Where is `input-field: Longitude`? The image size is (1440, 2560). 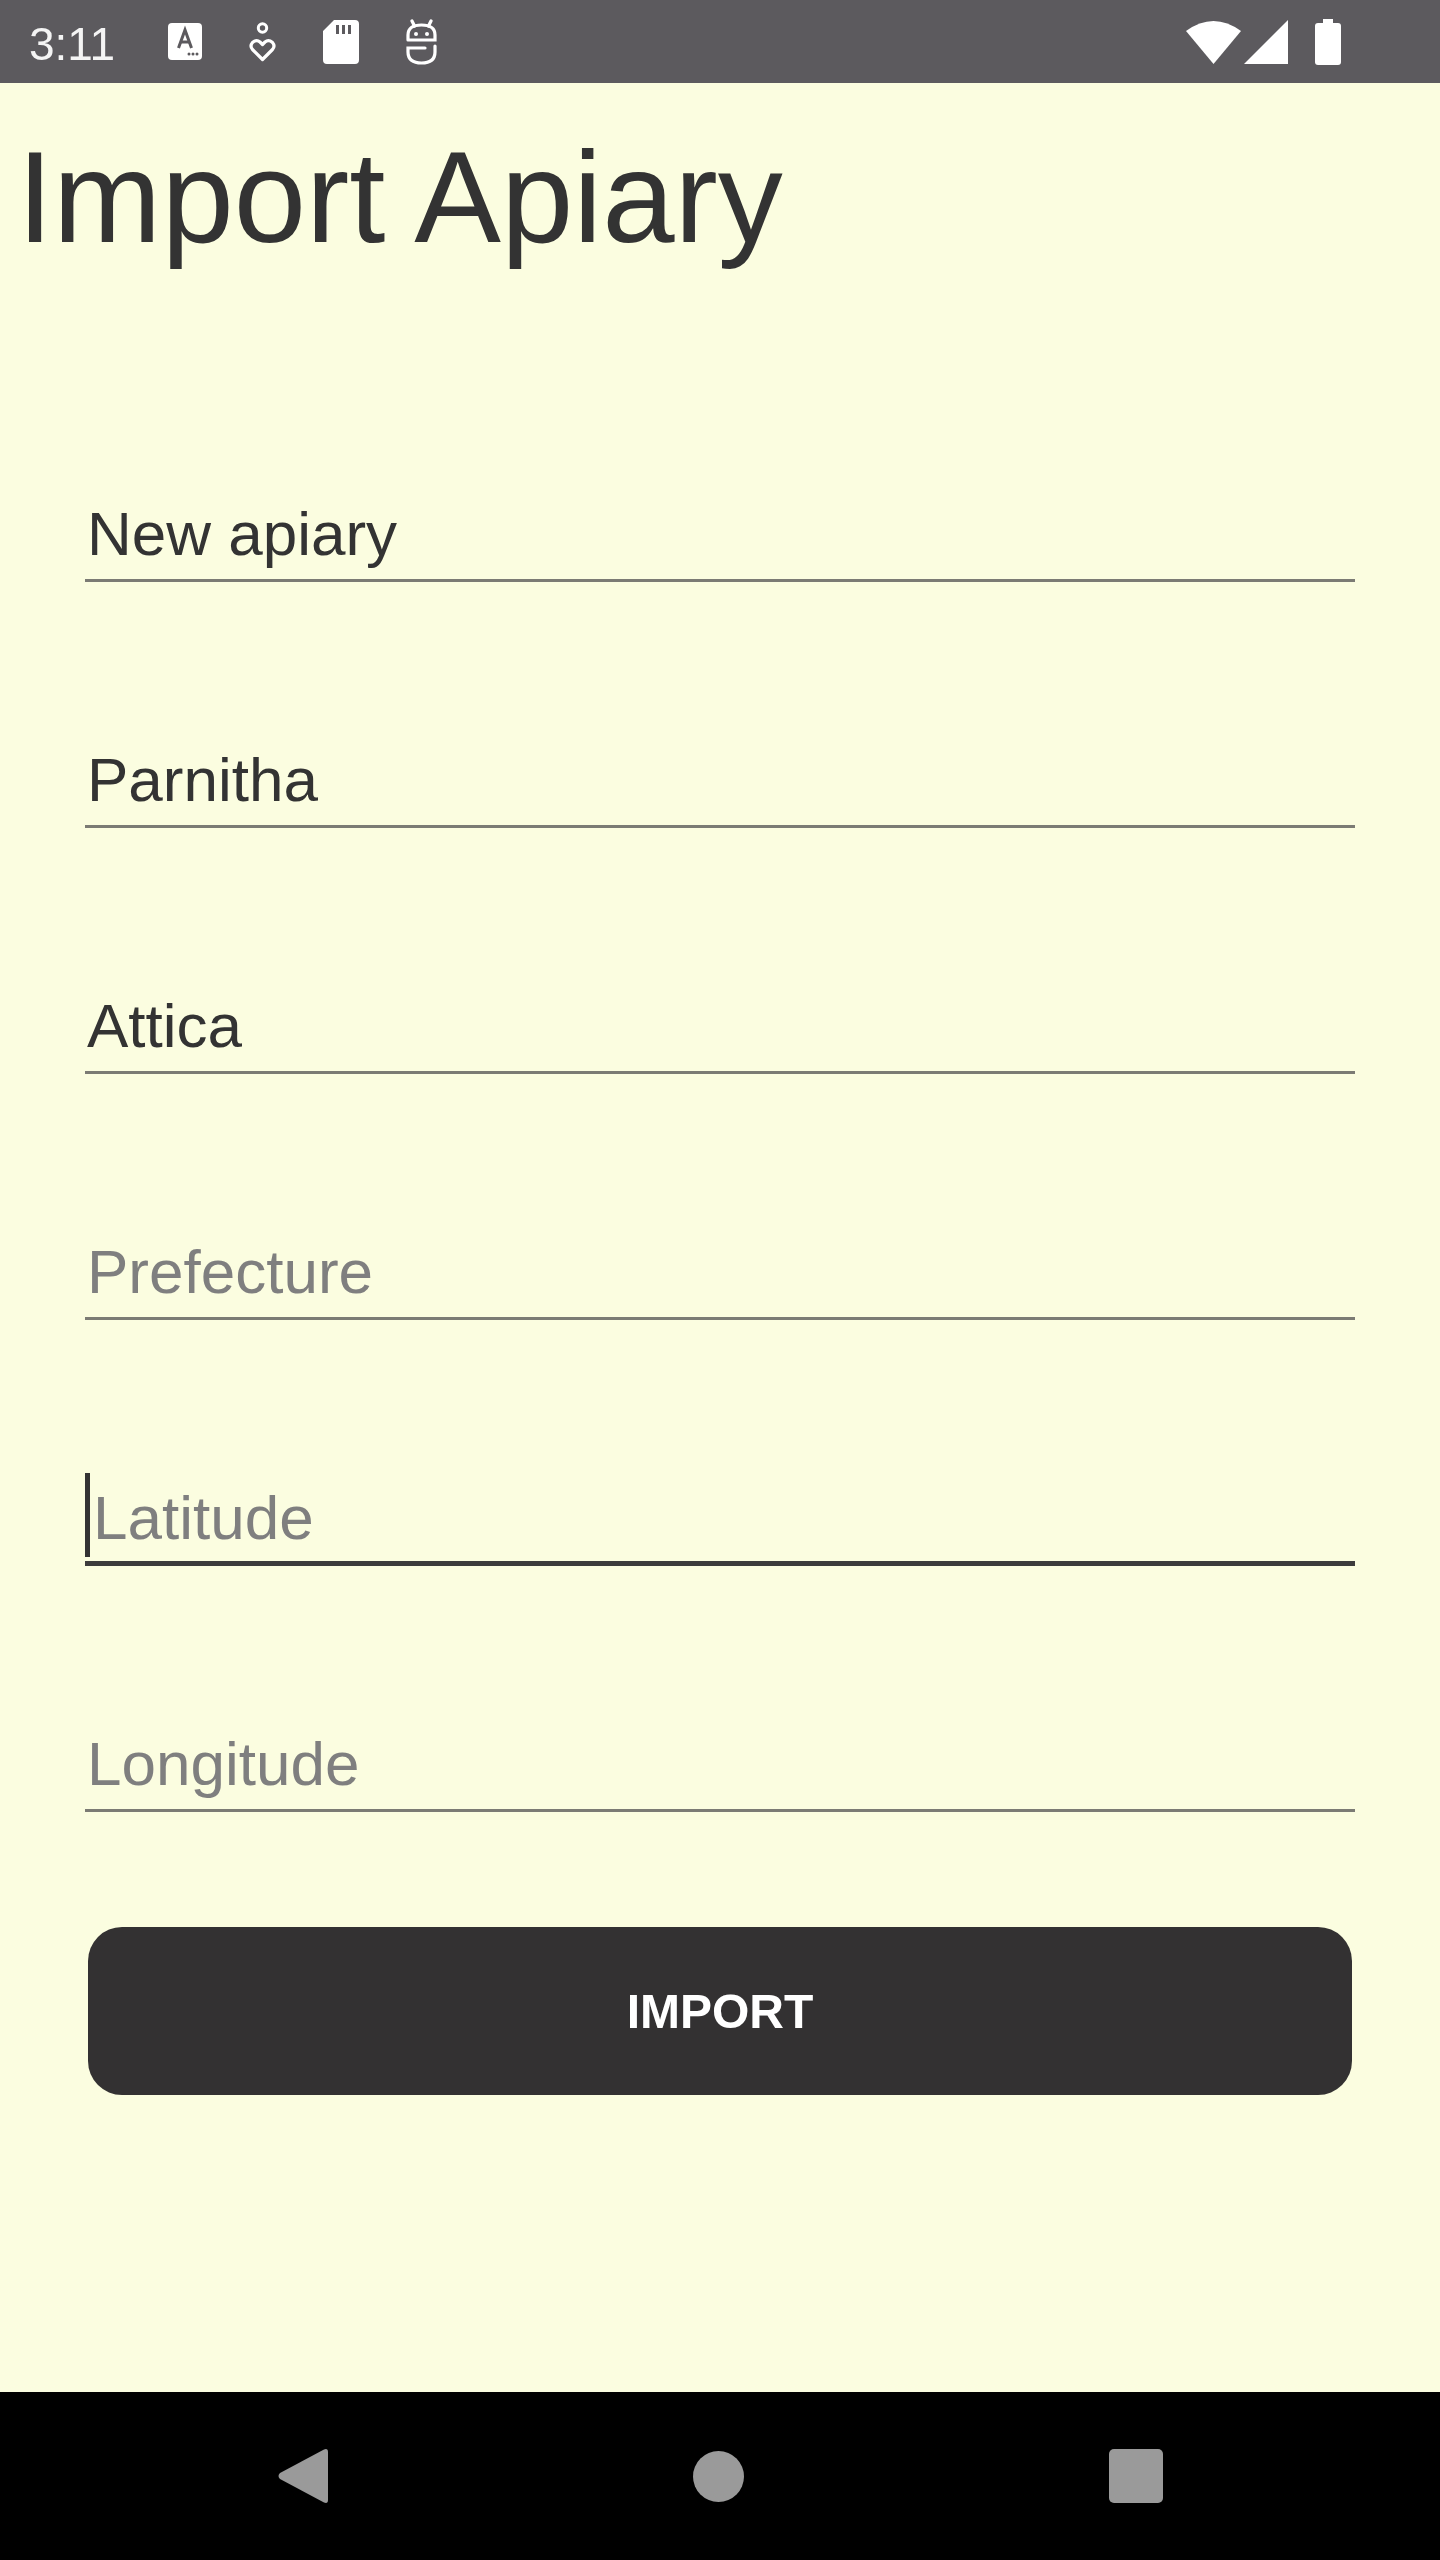
input-field: Longitude is located at coordinates (720, 1760).